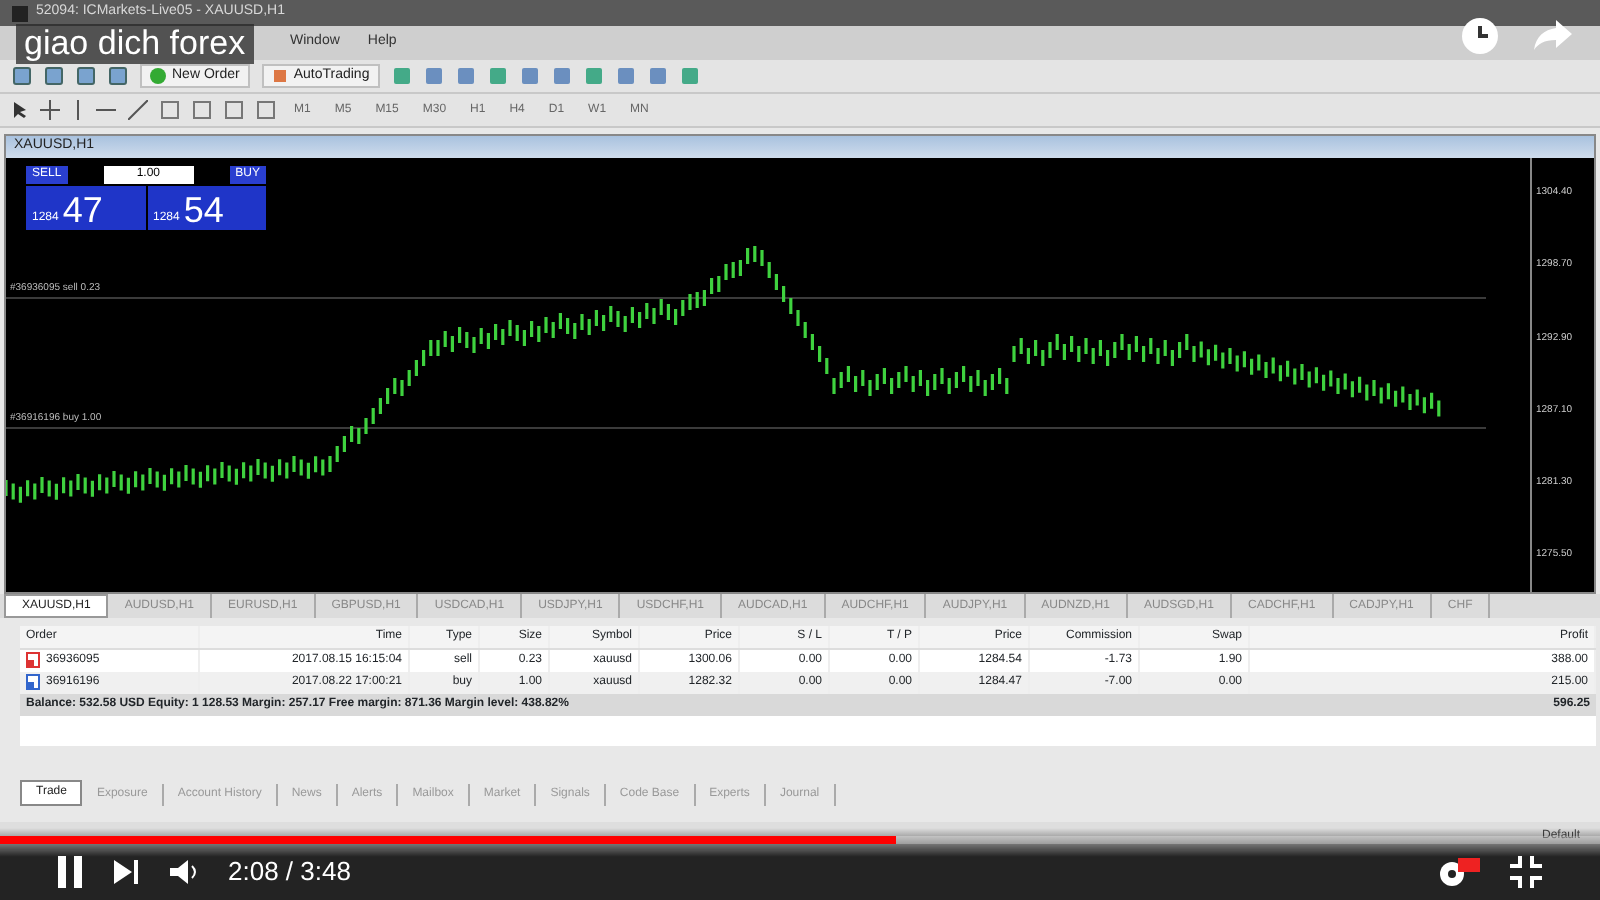 The height and width of the screenshot is (900, 1600). I want to click on trendline-icon, so click(138, 110).